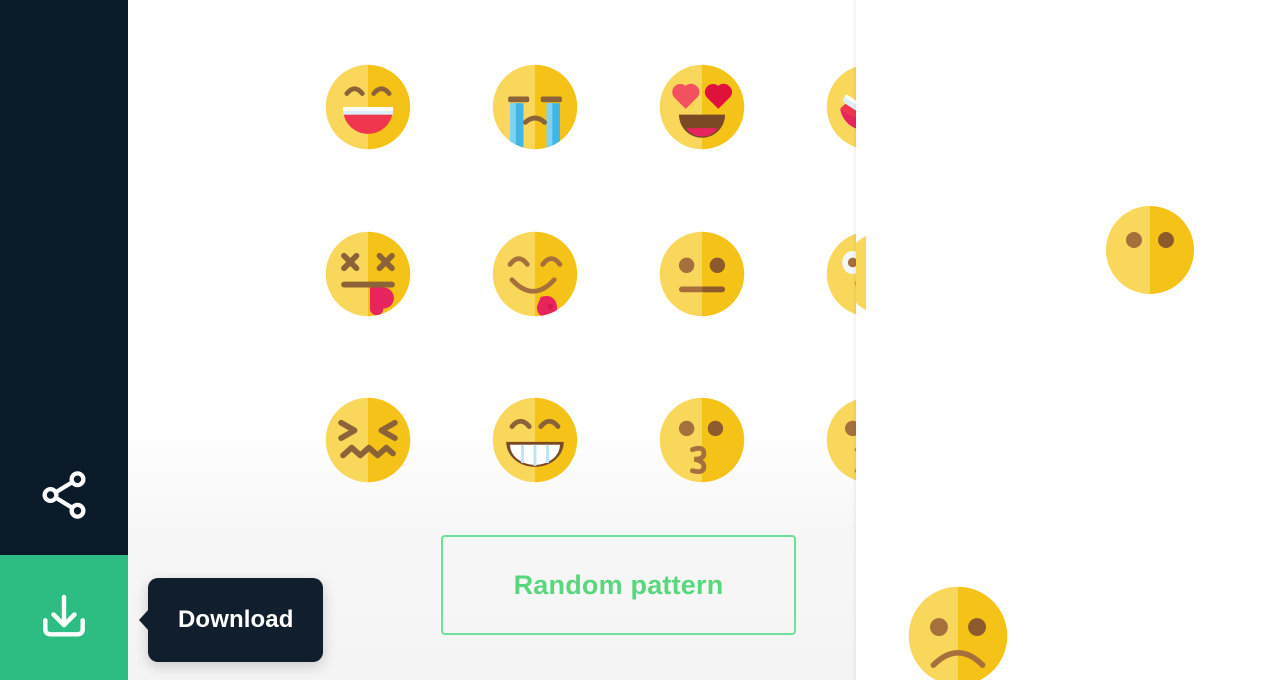 This screenshot has width=1280, height=680. I want to click on emoji-crying, so click(535, 107).